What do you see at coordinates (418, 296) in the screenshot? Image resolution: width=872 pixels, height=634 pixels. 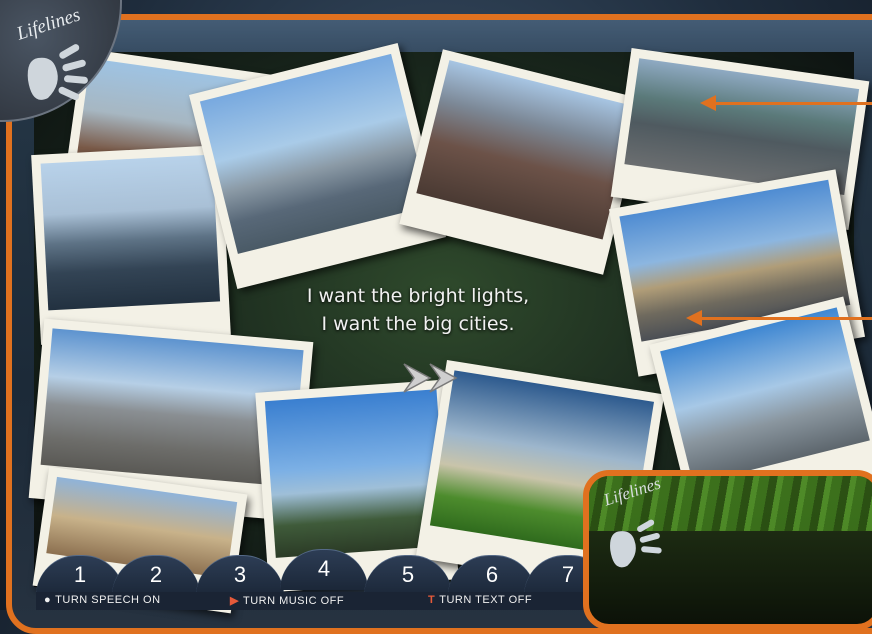 I see `message-line-1: I want the bright lights,` at bounding box center [418, 296].